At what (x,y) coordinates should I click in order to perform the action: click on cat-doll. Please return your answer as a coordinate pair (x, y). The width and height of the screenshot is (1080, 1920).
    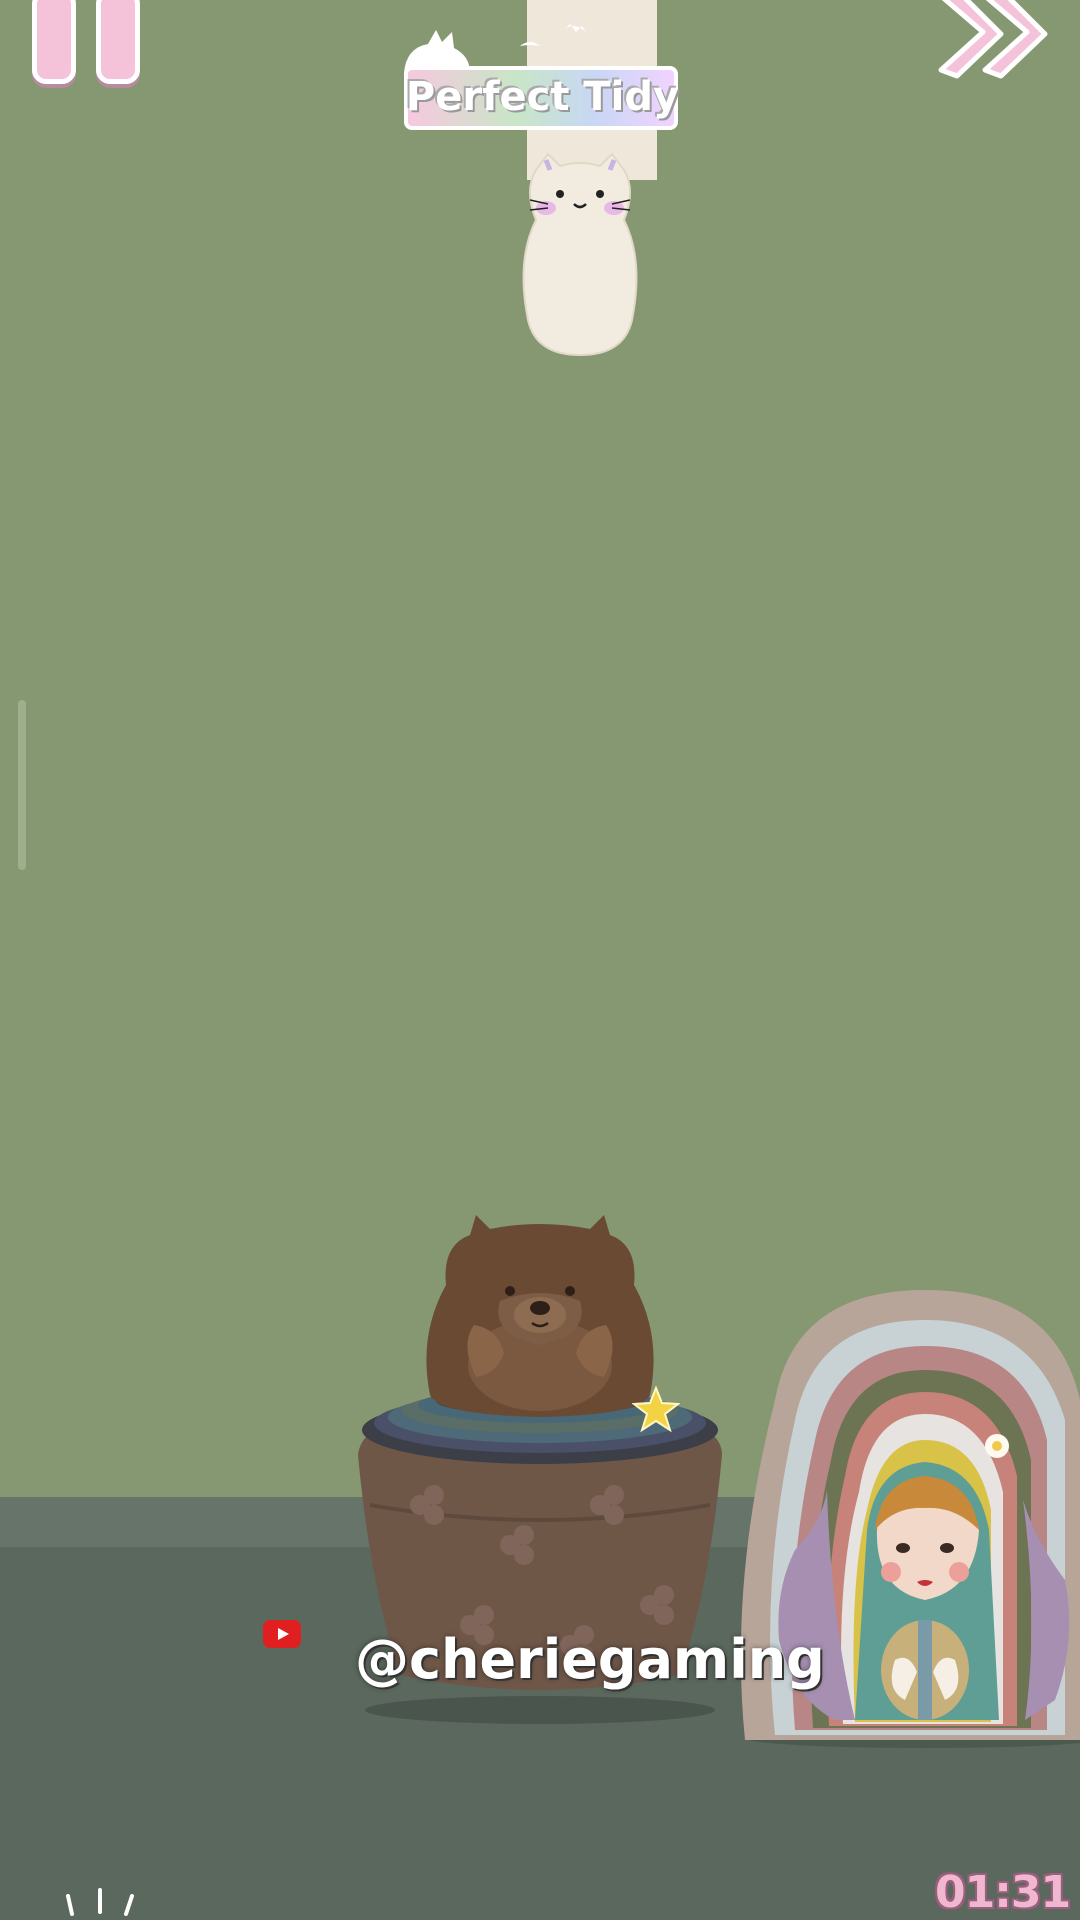
    Looking at the image, I should click on (580, 255).